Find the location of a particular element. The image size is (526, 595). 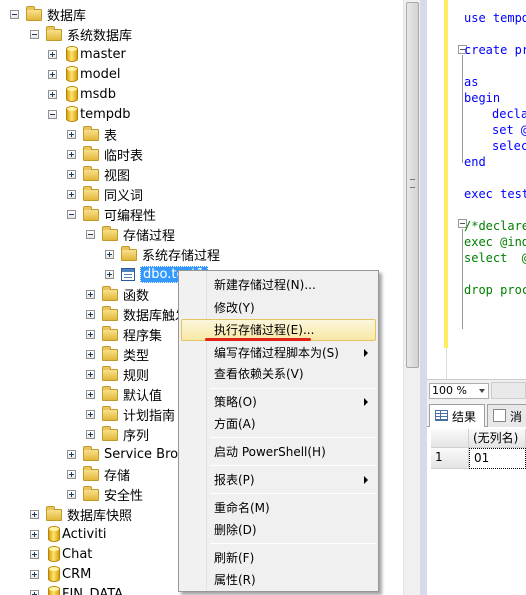

tree-scrollbar is located at coordinates (411, 297).